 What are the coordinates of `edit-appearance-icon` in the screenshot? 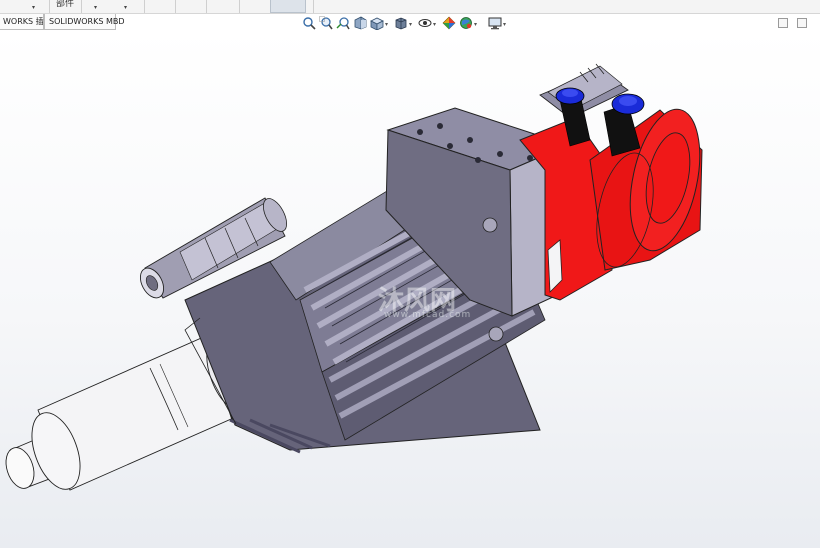 It's located at (449, 23).